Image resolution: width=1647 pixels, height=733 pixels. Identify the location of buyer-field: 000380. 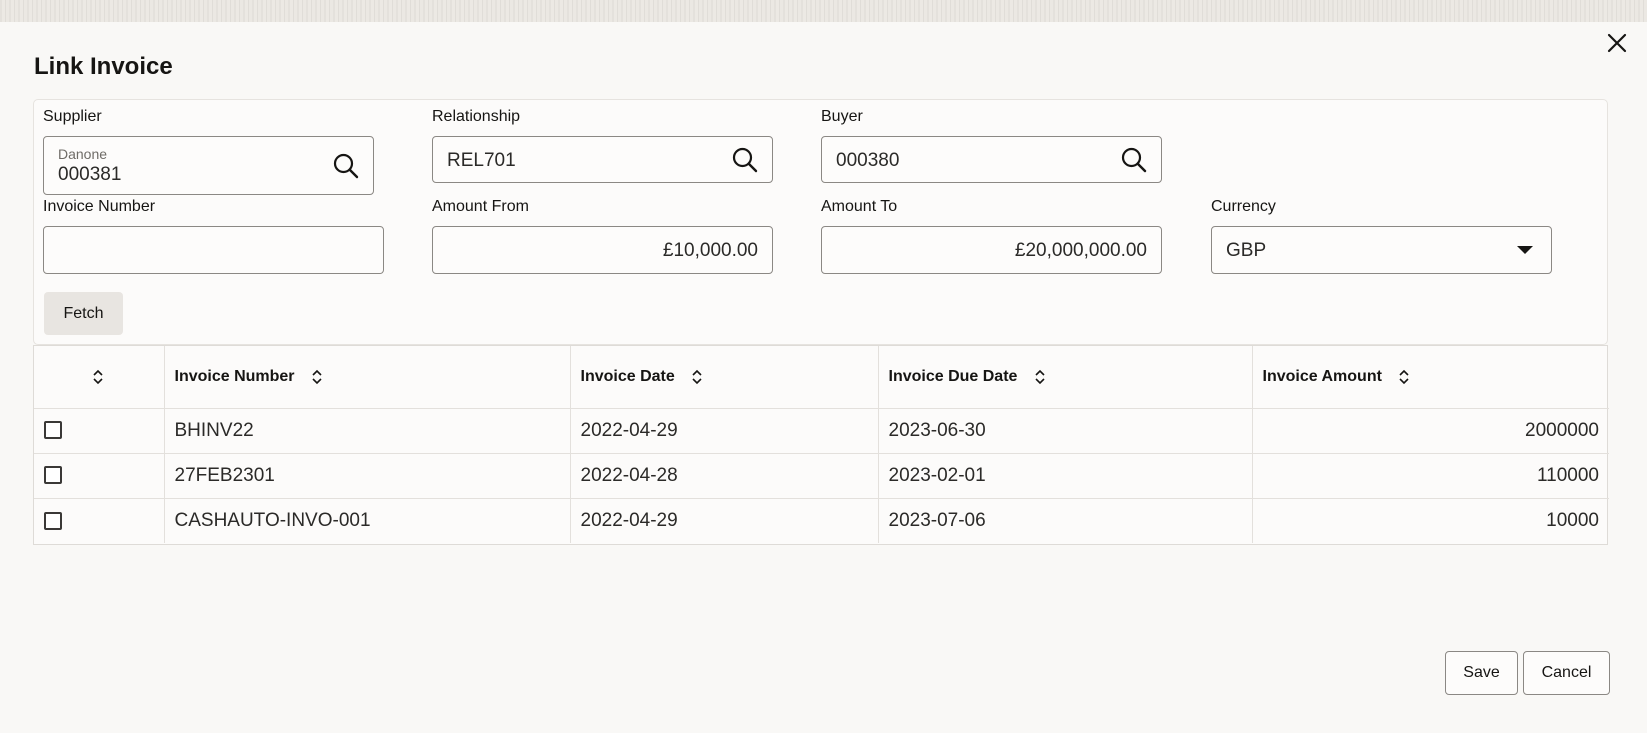
(991, 159).